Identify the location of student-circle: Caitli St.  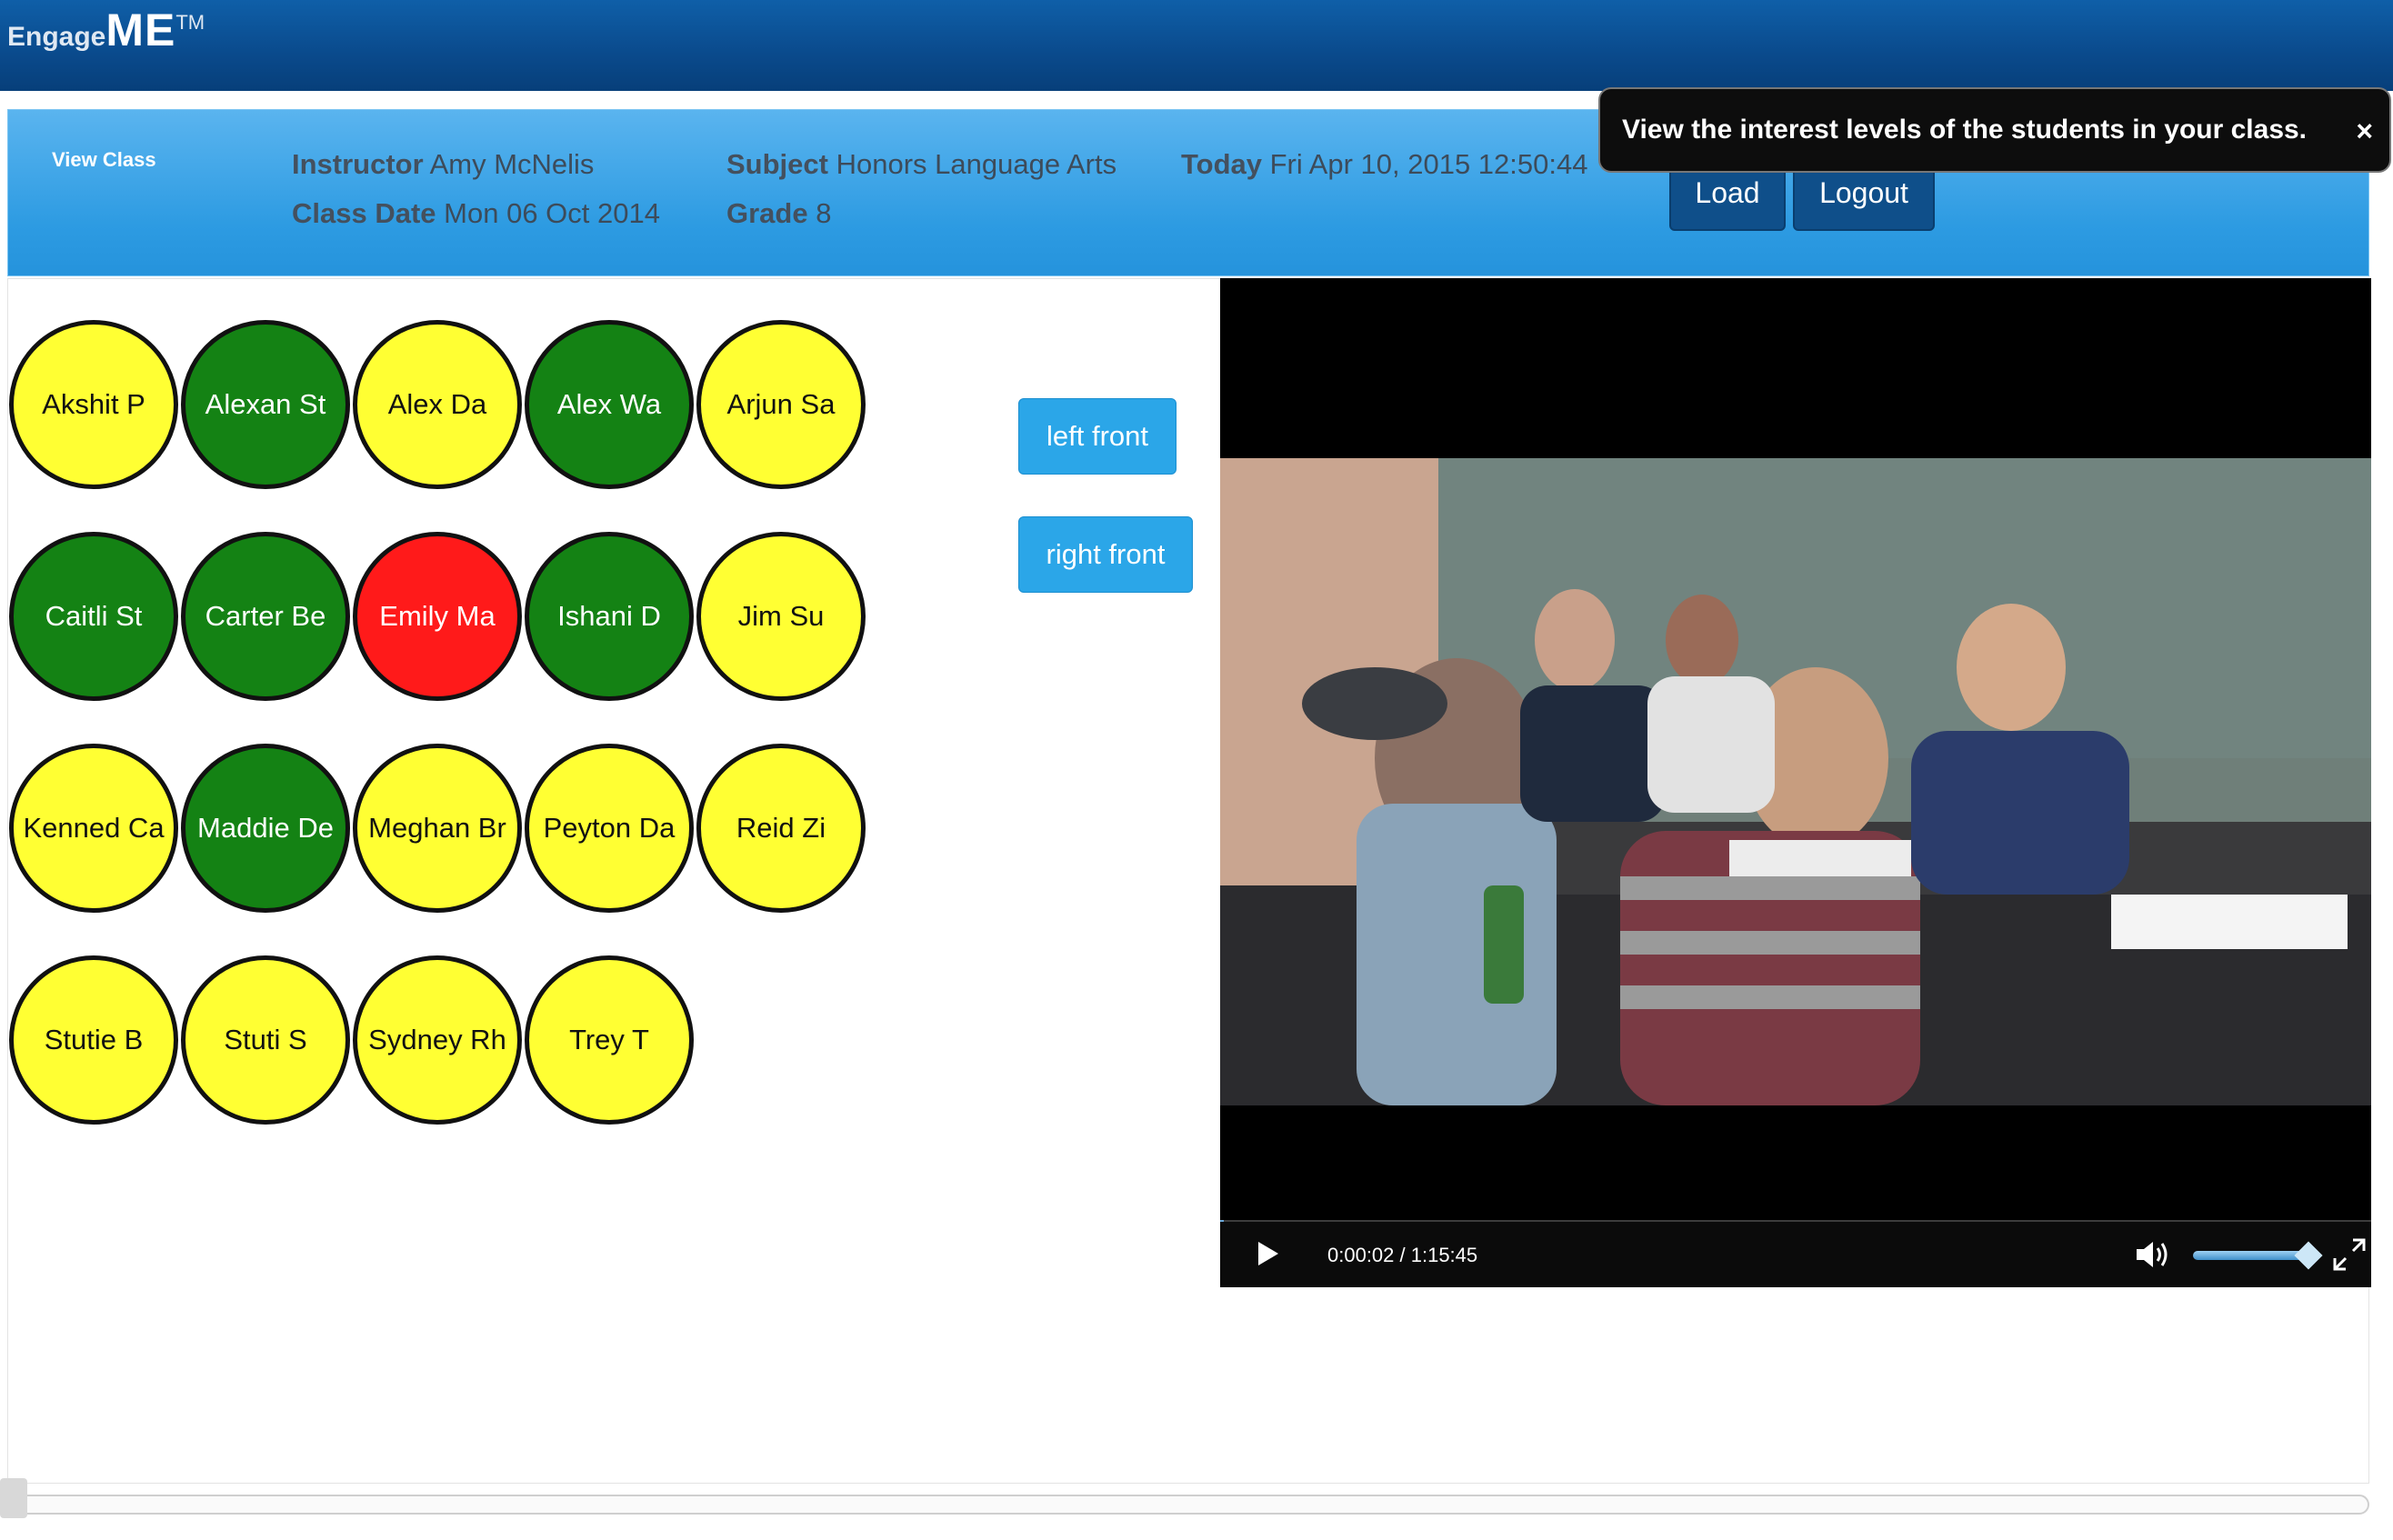
(93, 617).